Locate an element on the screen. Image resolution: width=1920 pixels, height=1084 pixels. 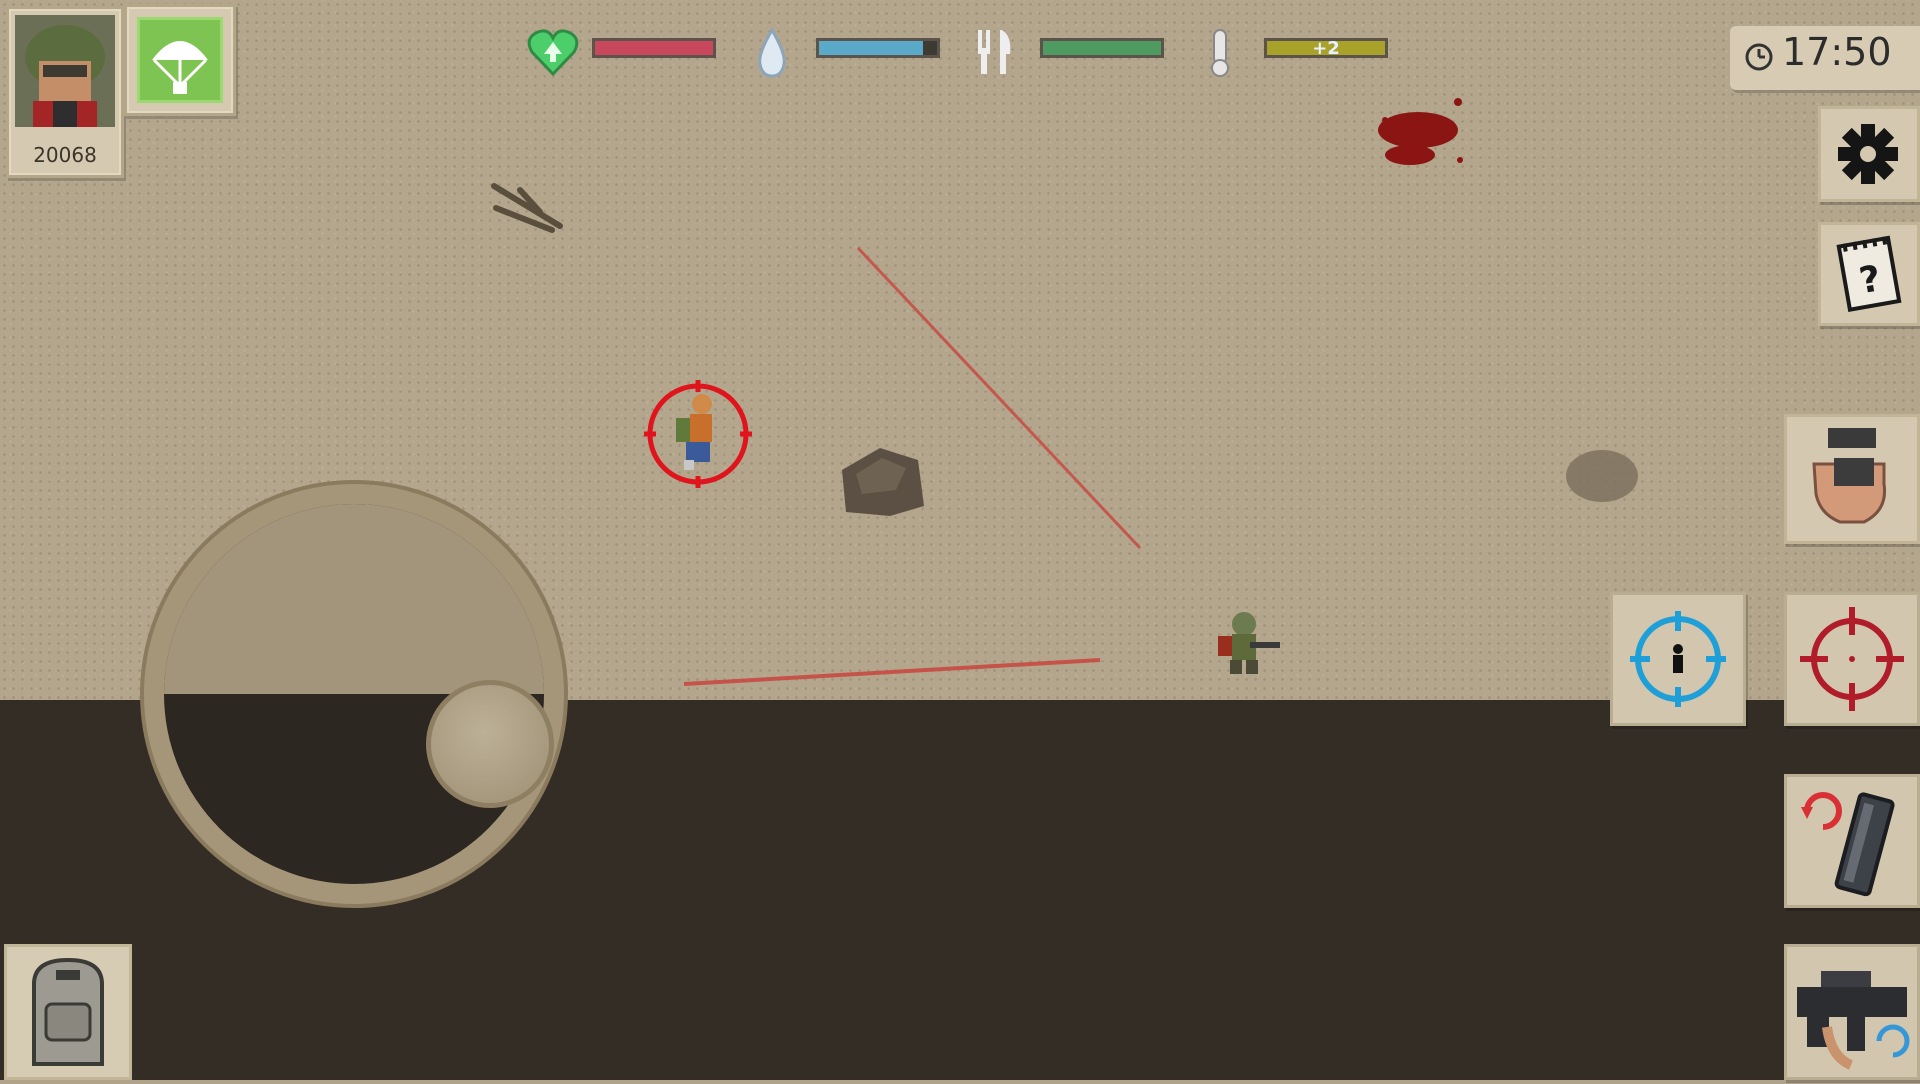
gear-icon is located at coordinates (1868, 154).